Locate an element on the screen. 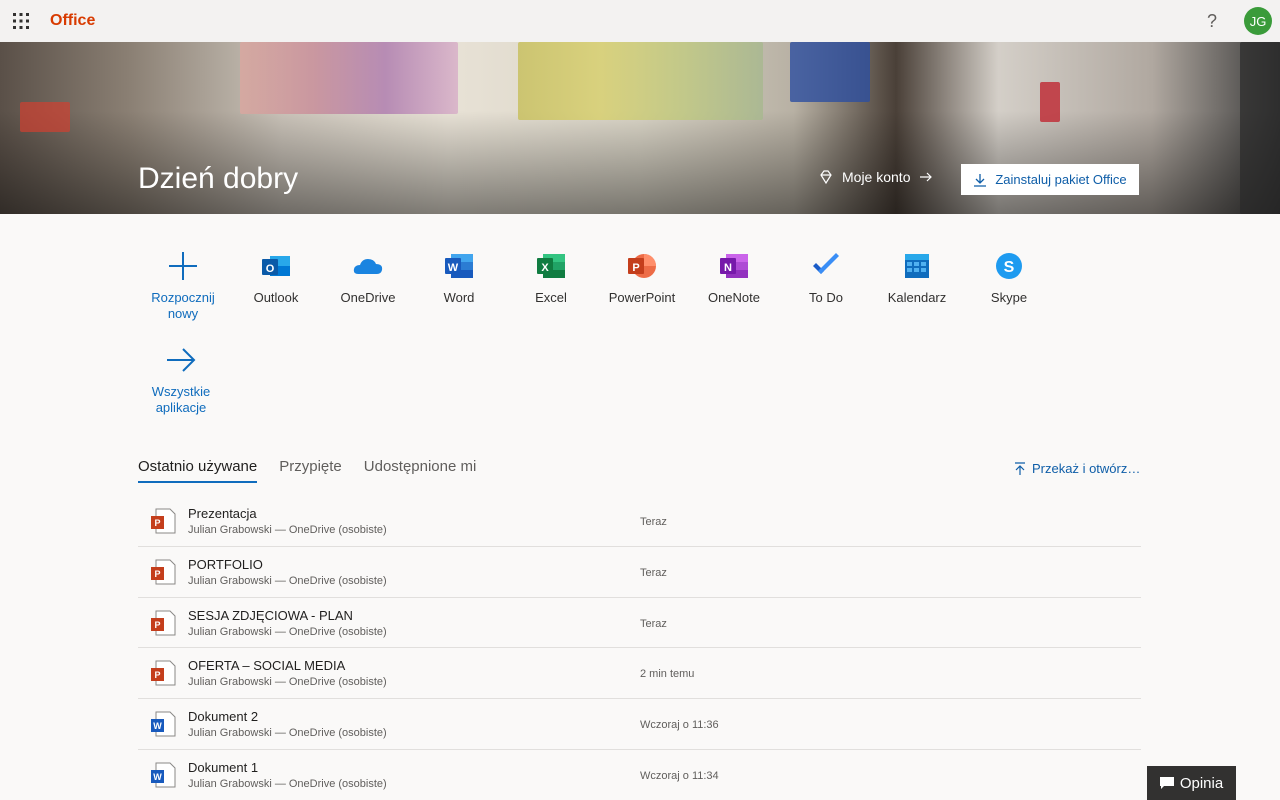 This screenshot has width=1280, height=800. app-label: Rozpocznij nowy is located at coordinates (183, 305).